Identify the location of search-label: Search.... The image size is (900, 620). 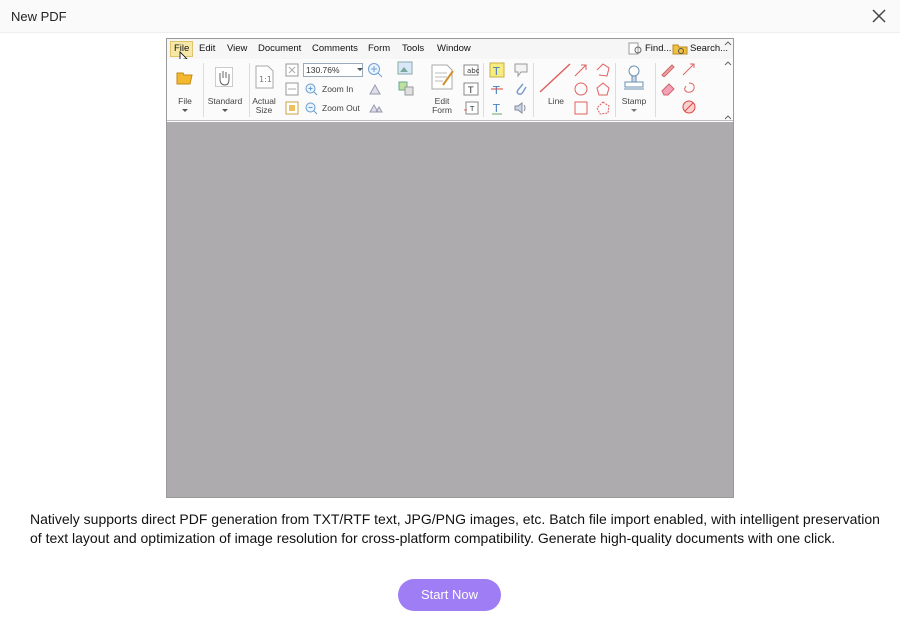
(709, 48).